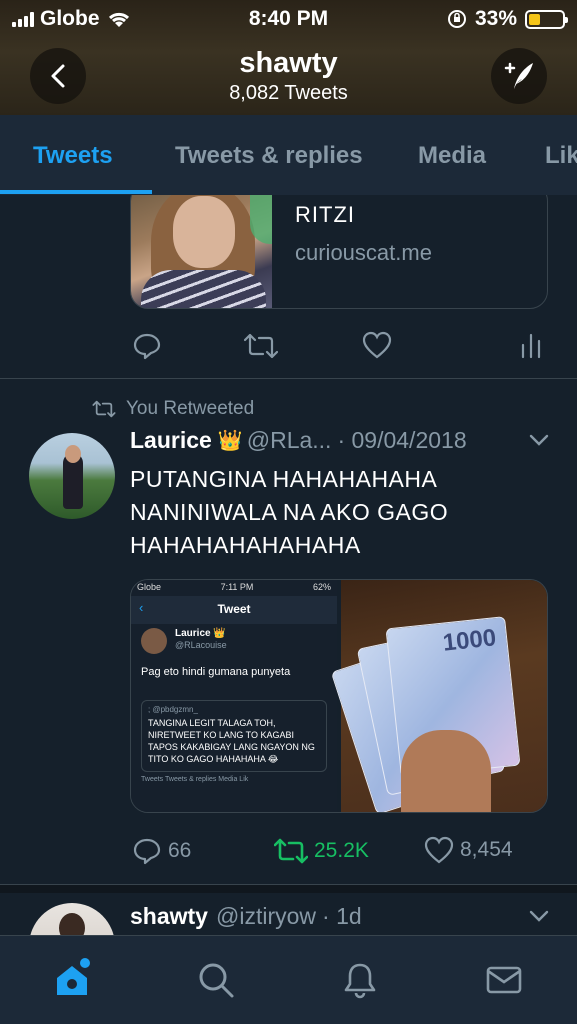 This screenshot has width=577, height=1024. I want to click on author-name: Laurice, so click(171, 440).